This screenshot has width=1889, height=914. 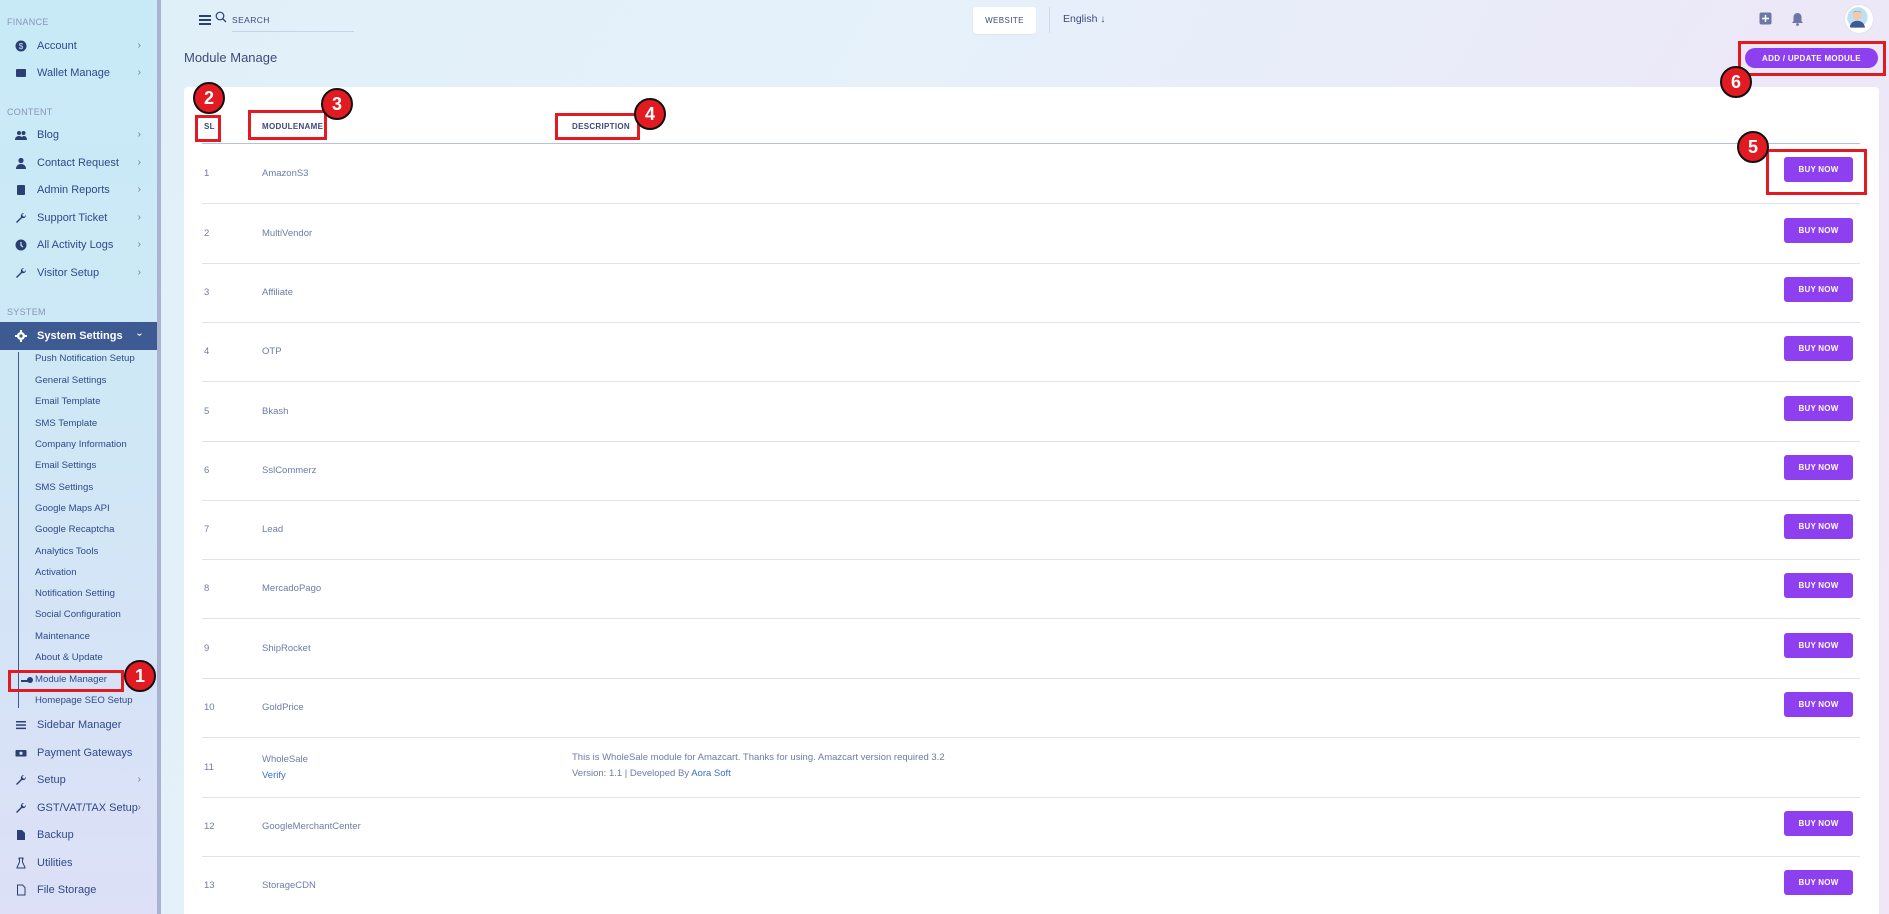 I want to click on sidebar-item-label: Sidebar Manager, so click(x=79, y=725).